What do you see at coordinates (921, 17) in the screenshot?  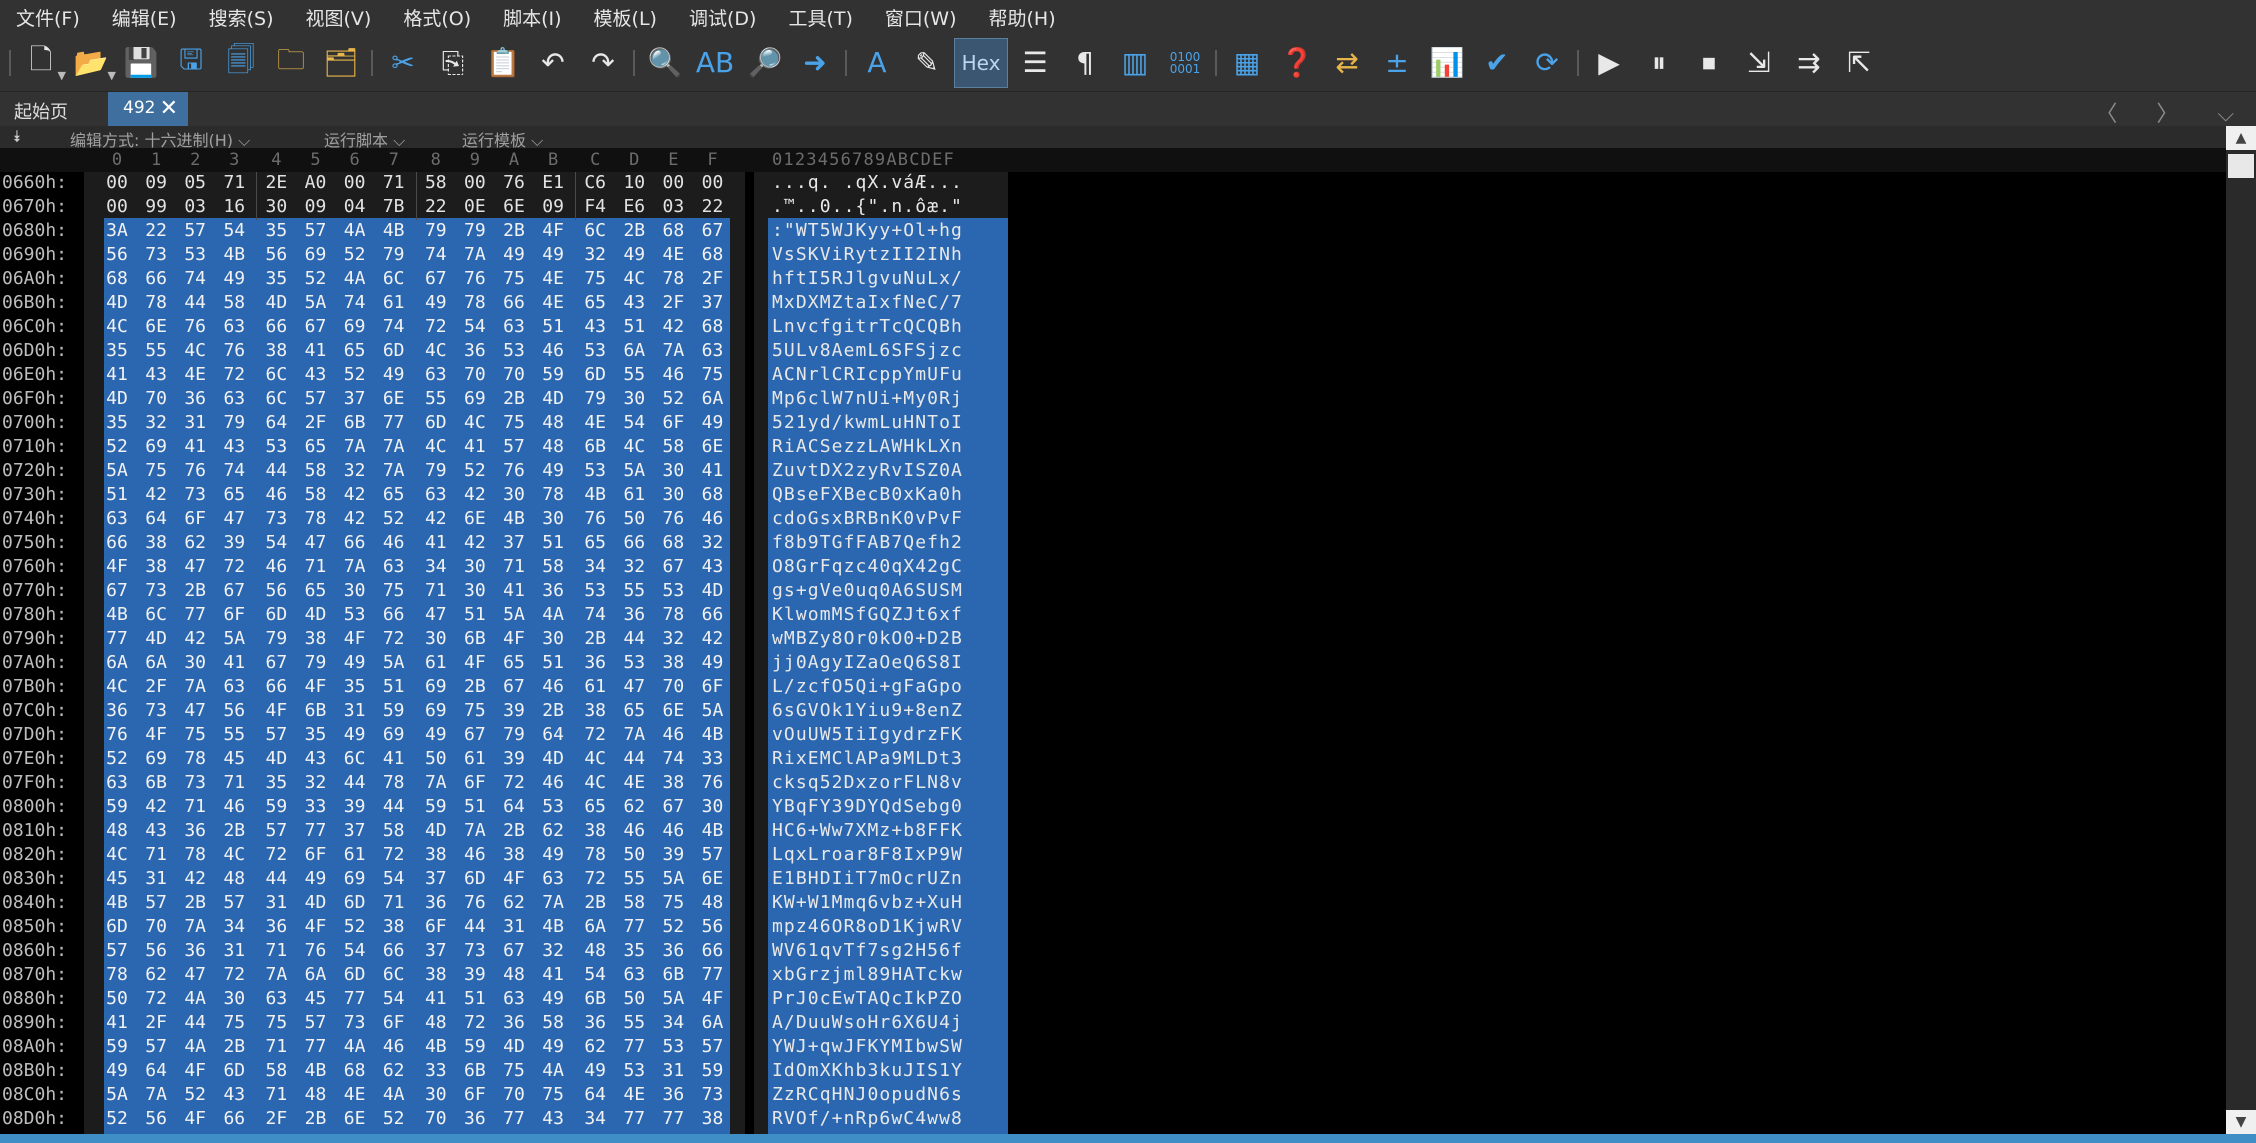 I see `menu-item: 窗口(W)` at bounding box center [921, 17].